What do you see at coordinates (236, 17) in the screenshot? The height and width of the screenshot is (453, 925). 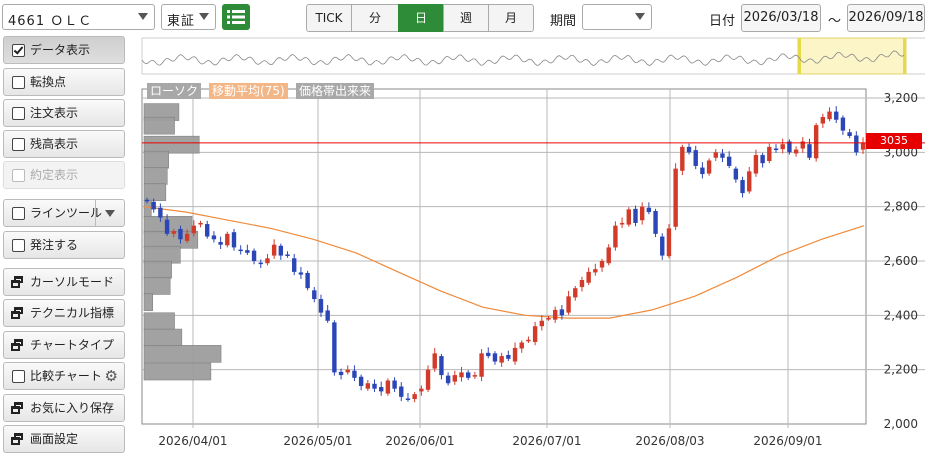 I see `list-button` at bounding box center [236, 17].